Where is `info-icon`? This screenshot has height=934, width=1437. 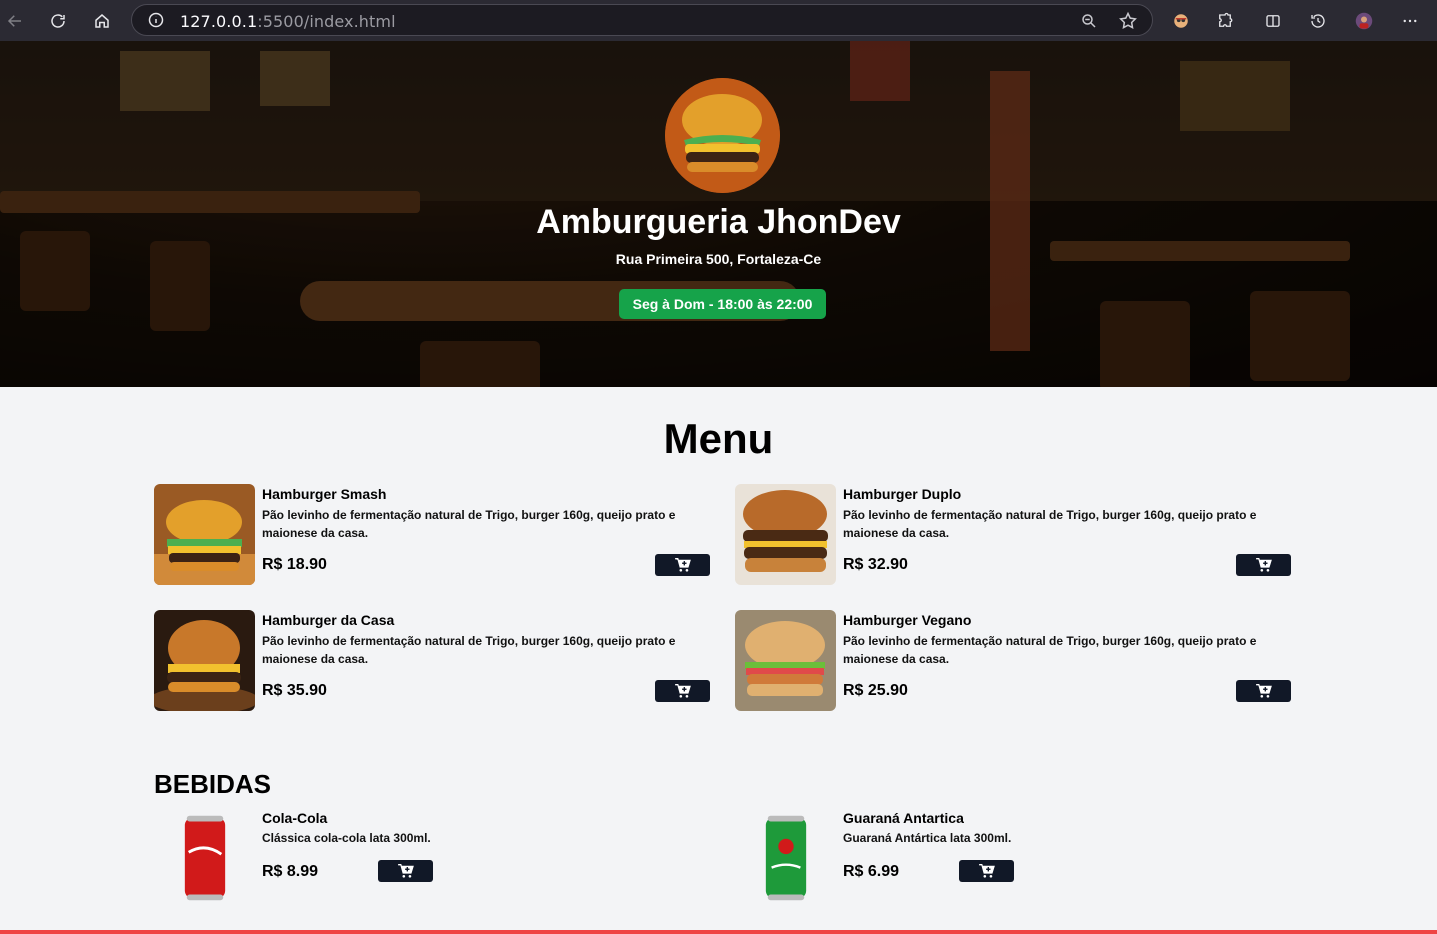
info-icon is located at coordinates (156, 20).